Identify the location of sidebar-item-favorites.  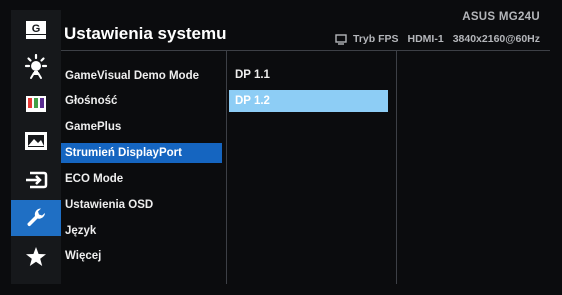
(36, 257).